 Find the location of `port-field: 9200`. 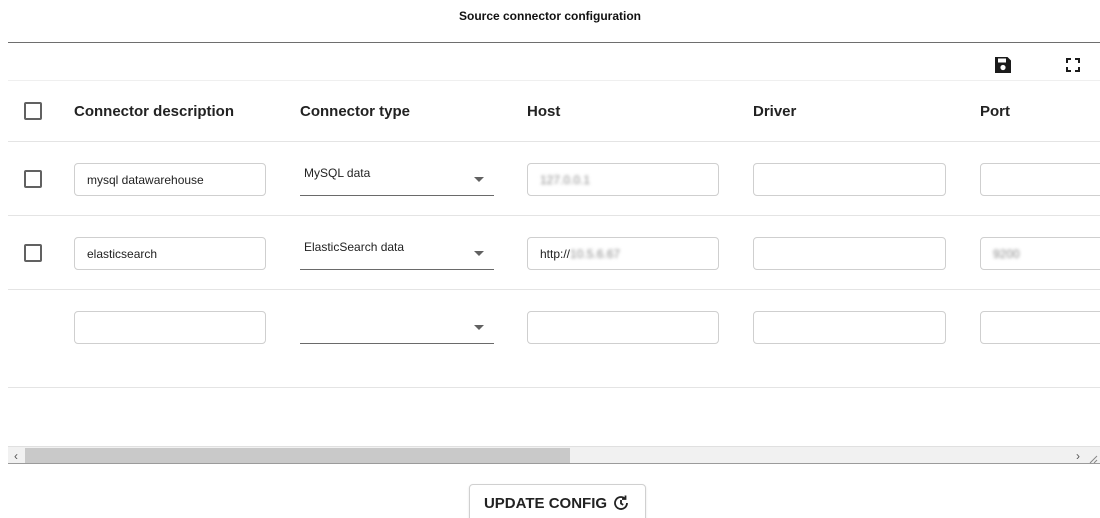

port-field: 9200 is located at coordinates (1040, 253).